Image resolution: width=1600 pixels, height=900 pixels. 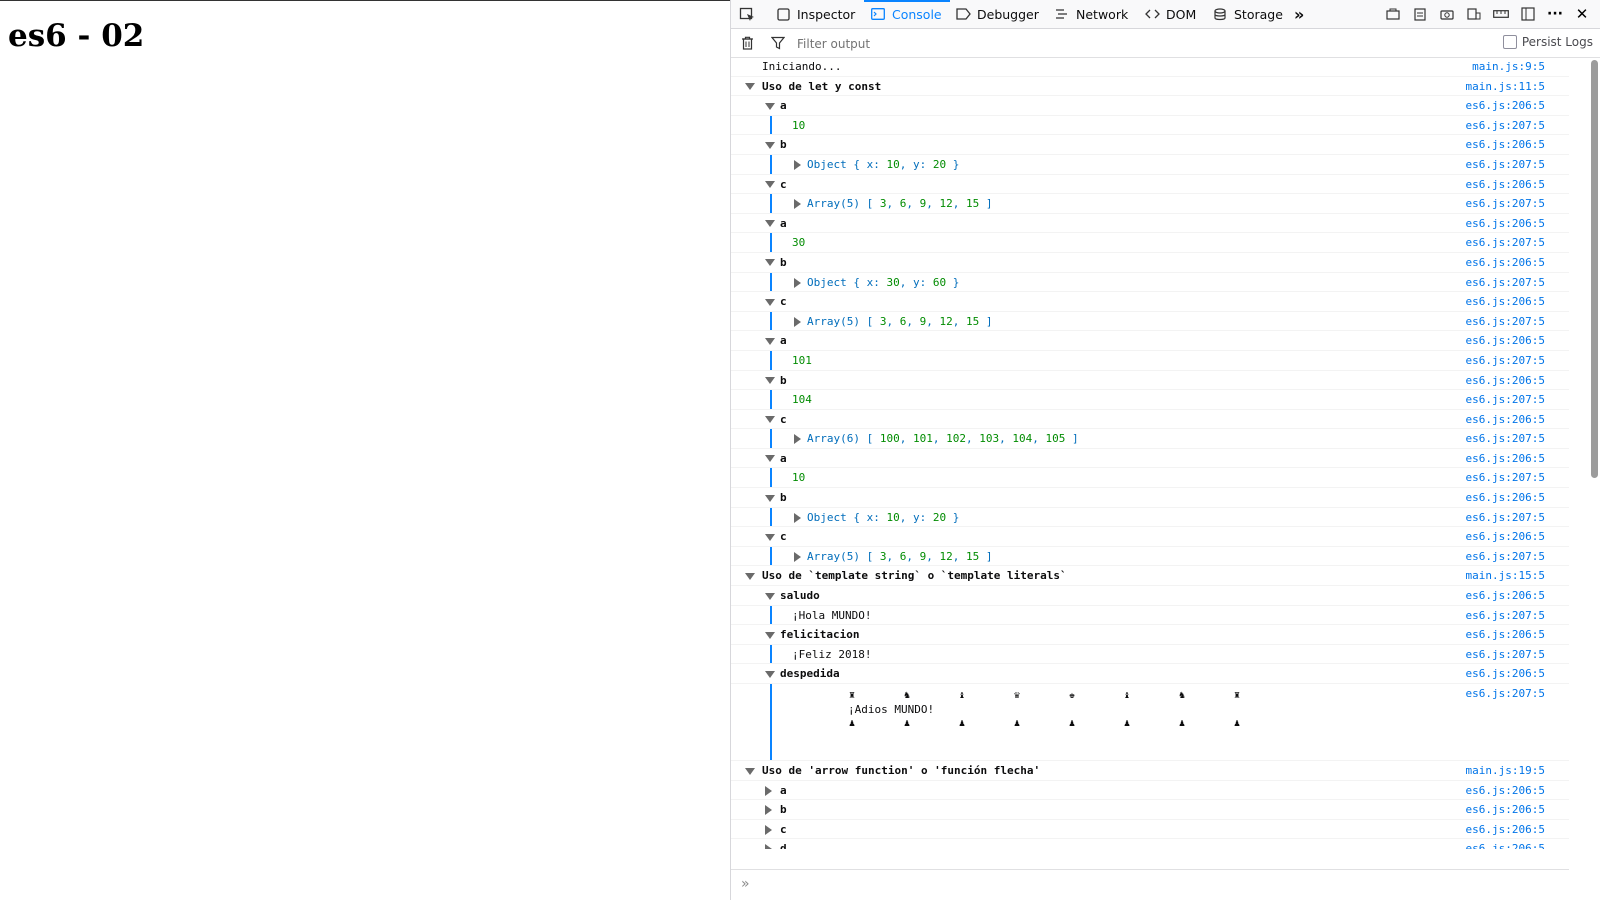 I want to click on persist-logs-toggle: Persist Logs, so click(x=1547, y=42).